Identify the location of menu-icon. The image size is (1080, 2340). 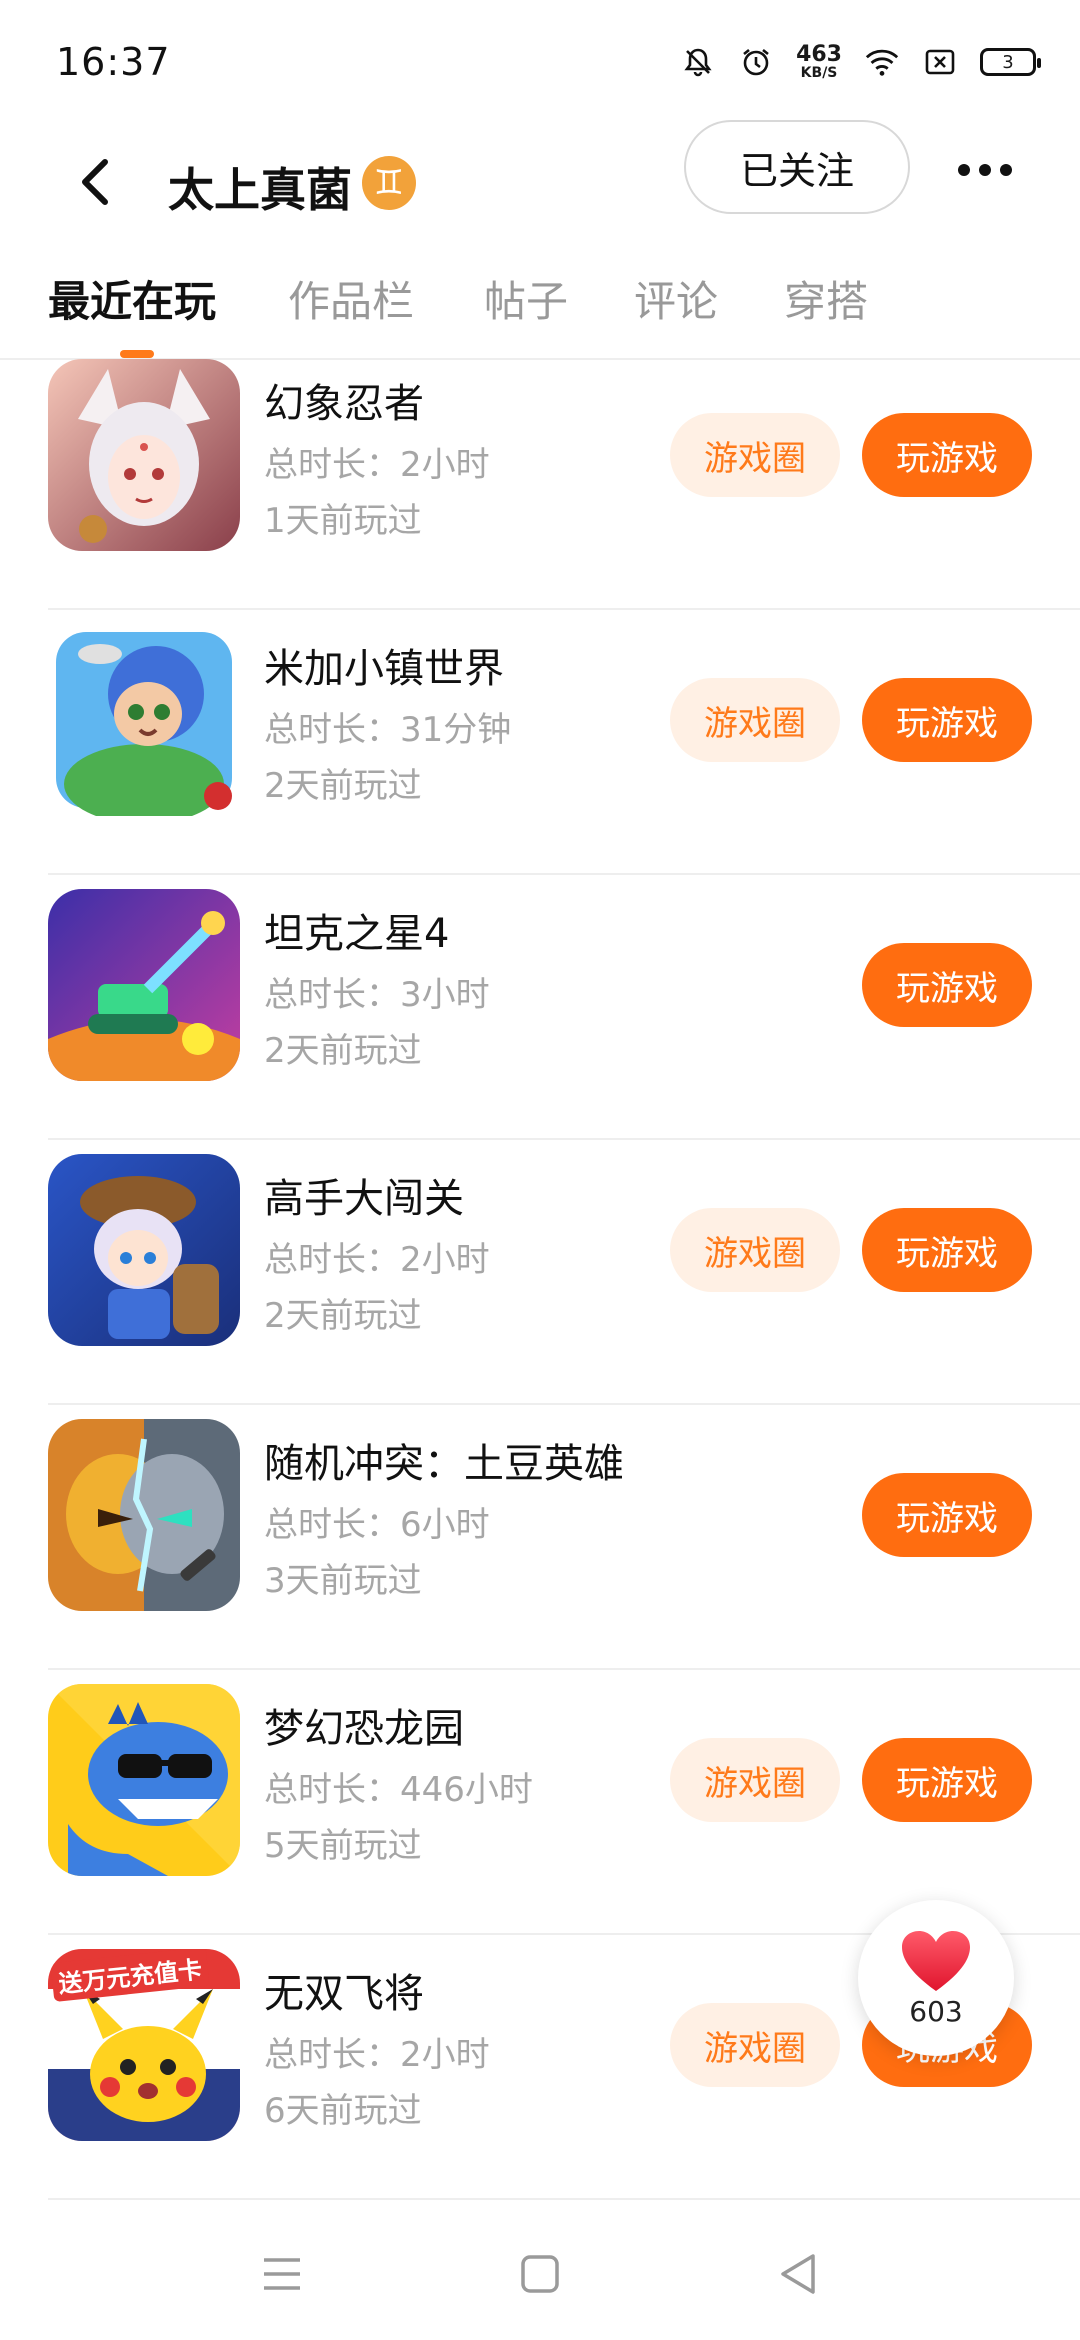
(282, 2274).